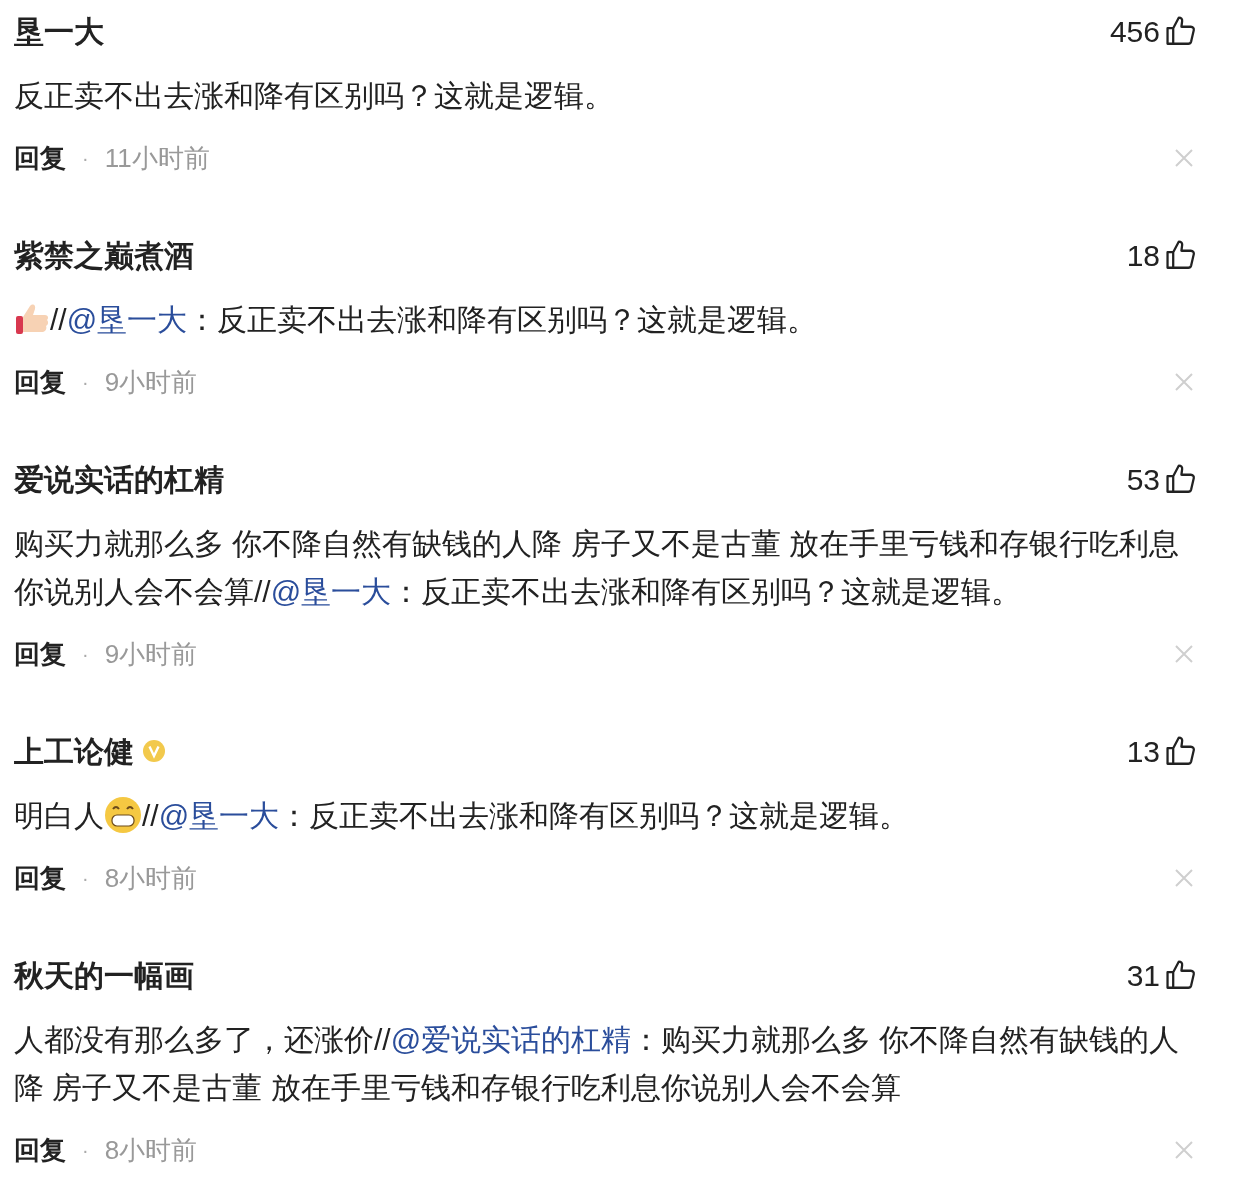 The image size is (1242, 1202). I want to click on username: 上工论健, so click(74, 751).